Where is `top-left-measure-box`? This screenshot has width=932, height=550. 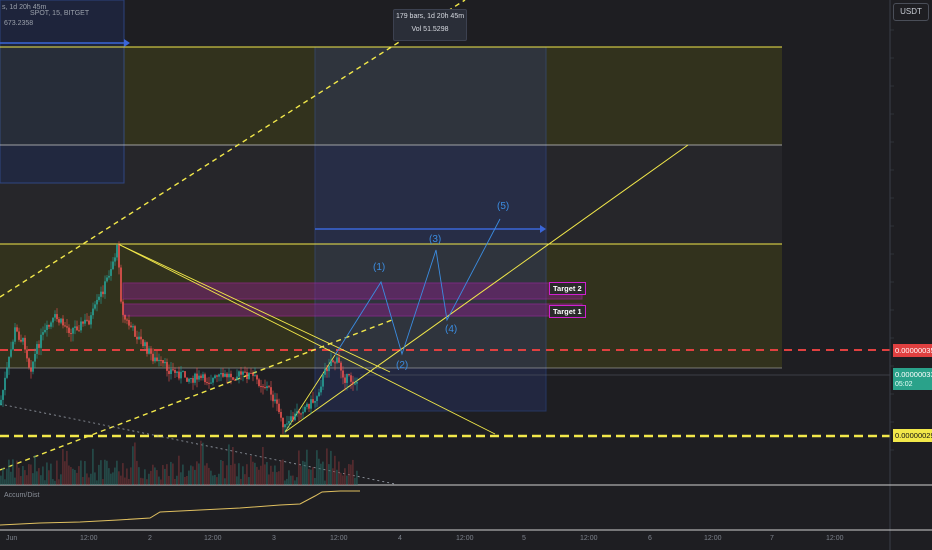
top-left-measure-box is located at coordinates (62, 92).